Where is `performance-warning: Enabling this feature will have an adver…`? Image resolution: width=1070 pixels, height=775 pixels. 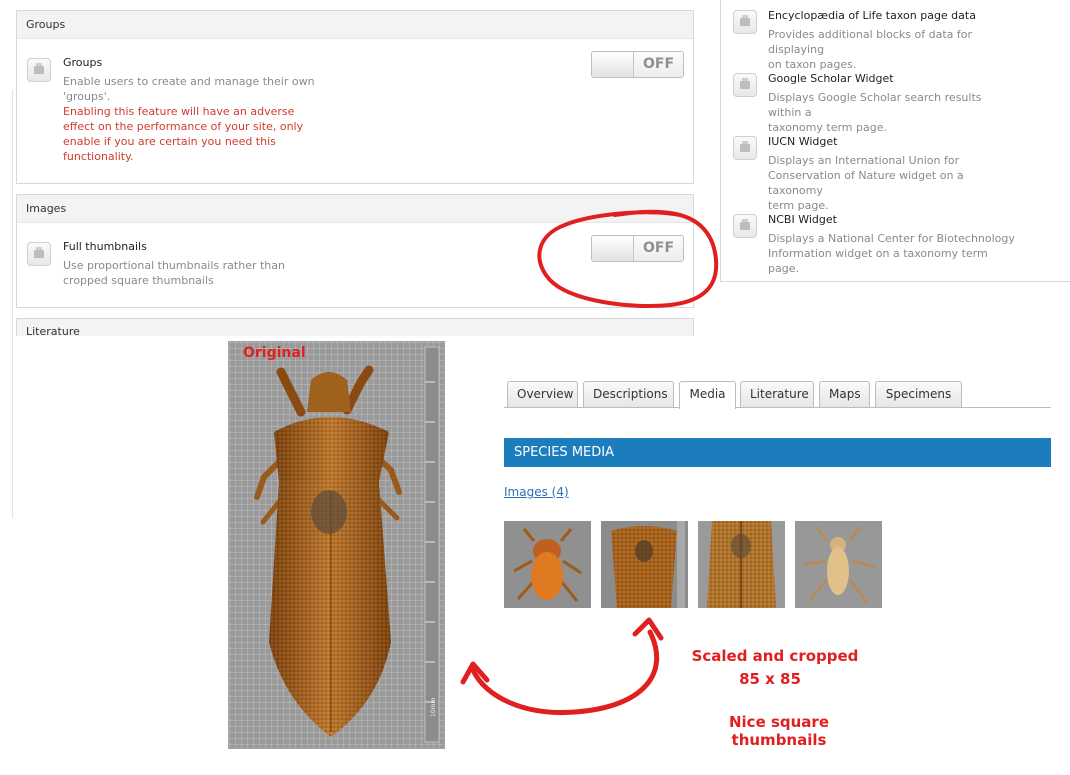 performance-warning: Enabling this feature will have an adver… is located at coordinates (183, 134).